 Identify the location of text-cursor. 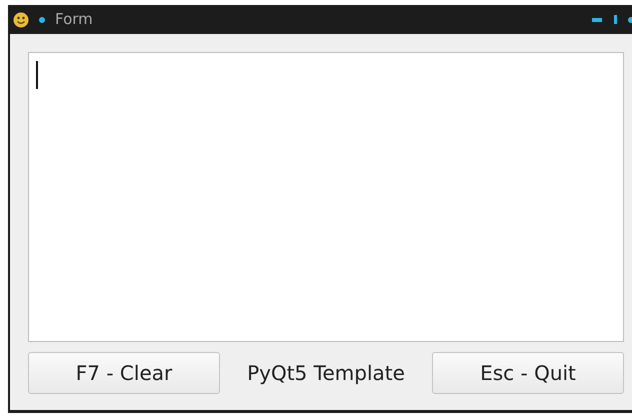
(37, 75).